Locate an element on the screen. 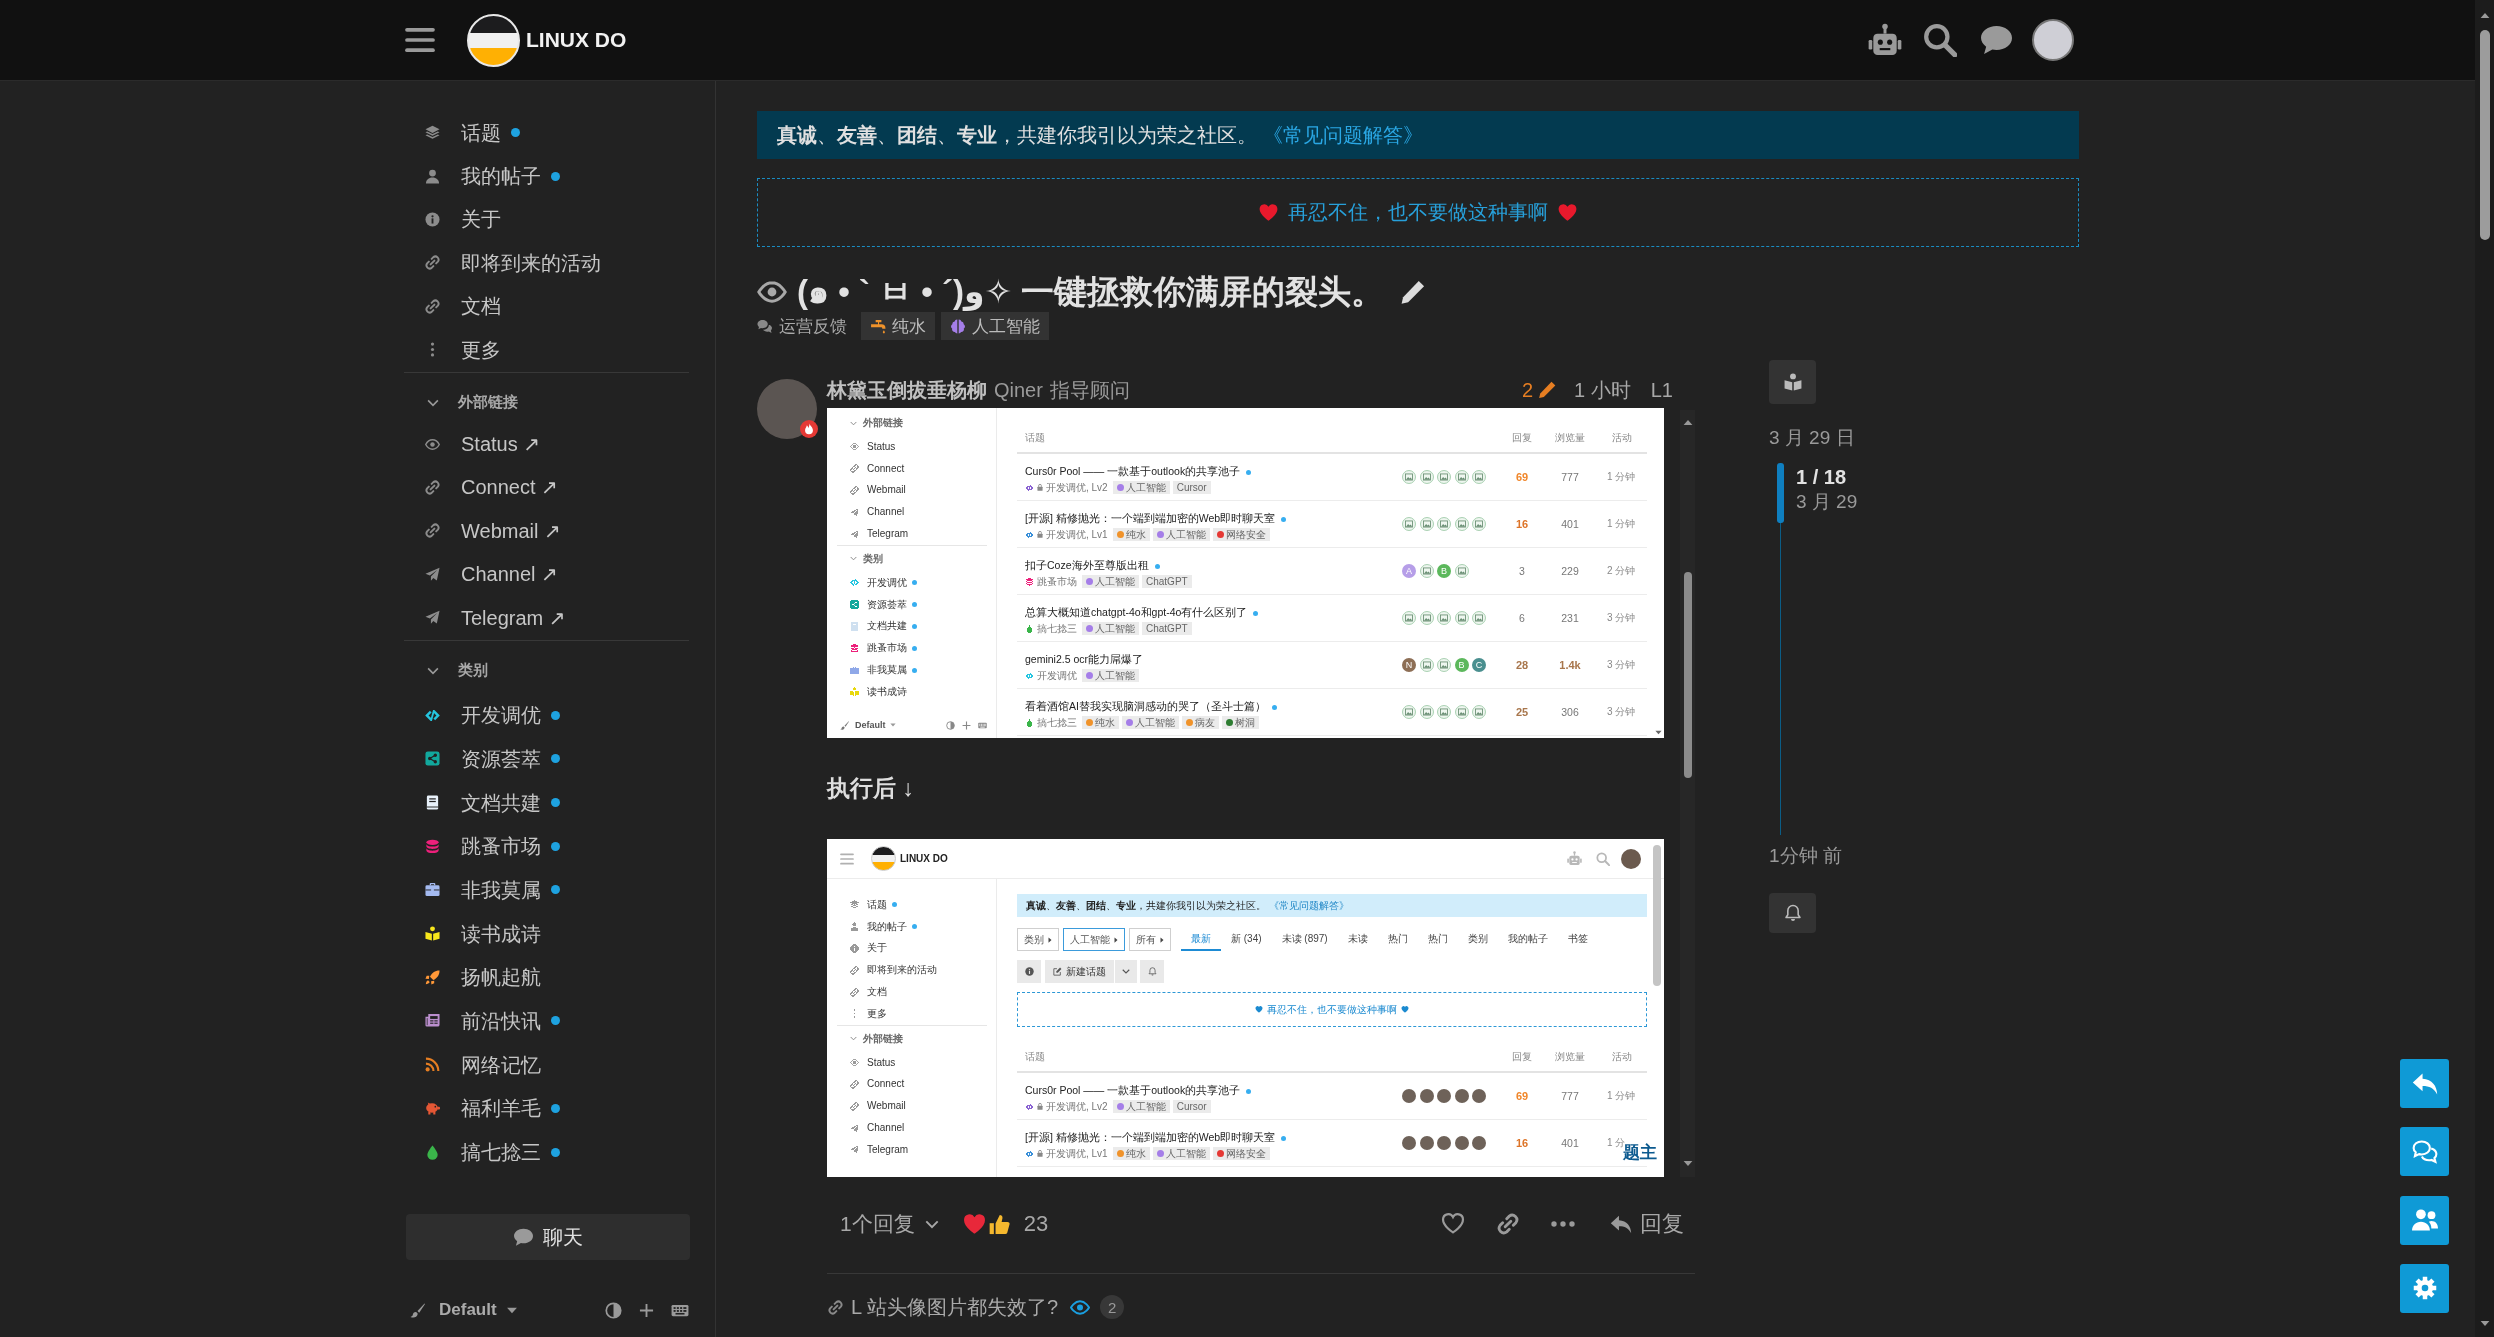 This screenshot has height=1337, width=2494. users-button is located at coordinates (2424, 1220).